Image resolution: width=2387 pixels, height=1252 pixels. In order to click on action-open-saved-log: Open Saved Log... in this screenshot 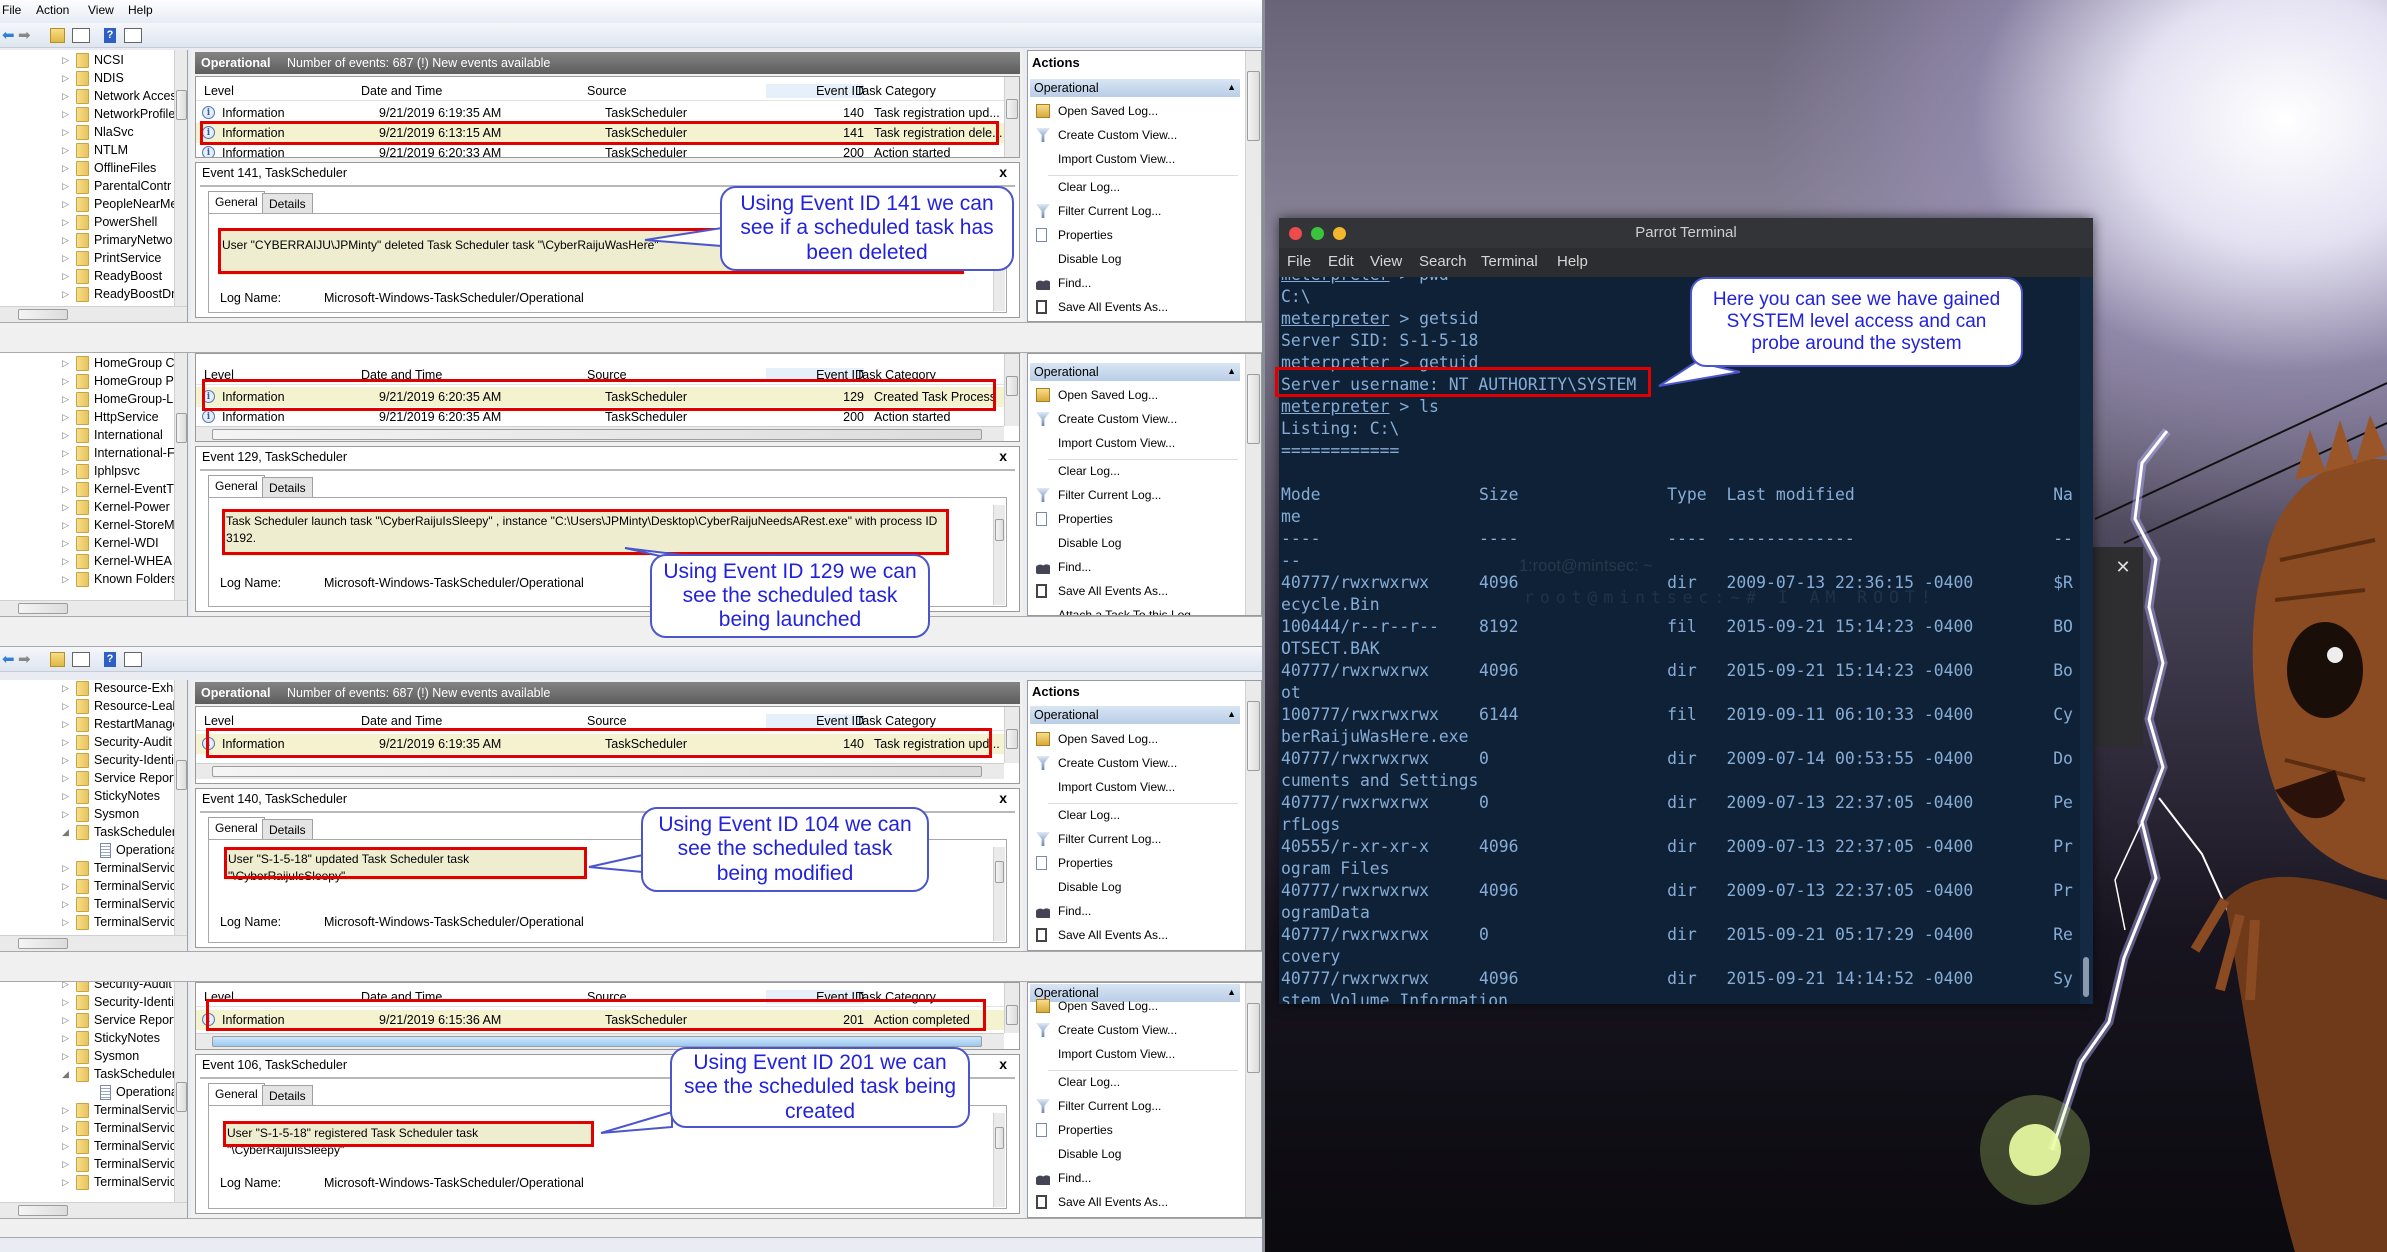, I will do `click(1135, 395)`.